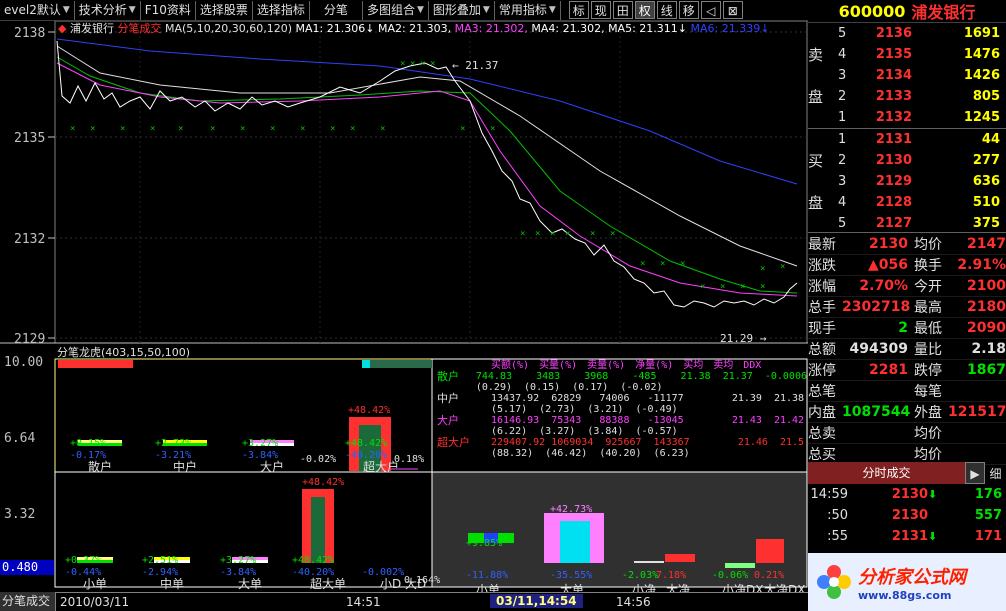  I want to click on flower-logo-icon, so click(834, 582).